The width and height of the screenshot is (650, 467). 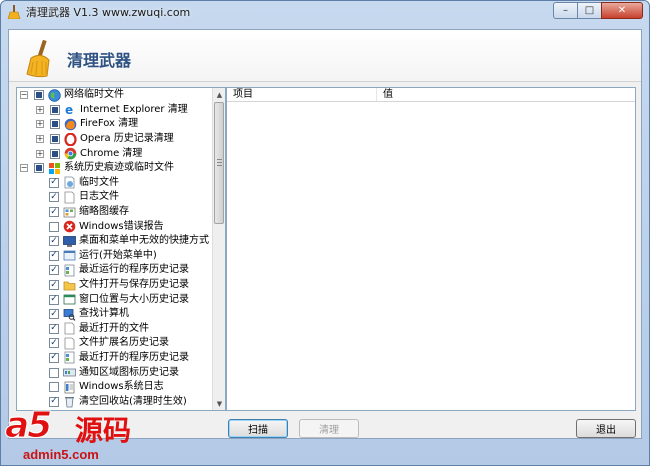 What do you see at coordinates (219, 403) in the screenshot?
I see `scroll-down-icon: ▼` at bounding box center [219, 403].